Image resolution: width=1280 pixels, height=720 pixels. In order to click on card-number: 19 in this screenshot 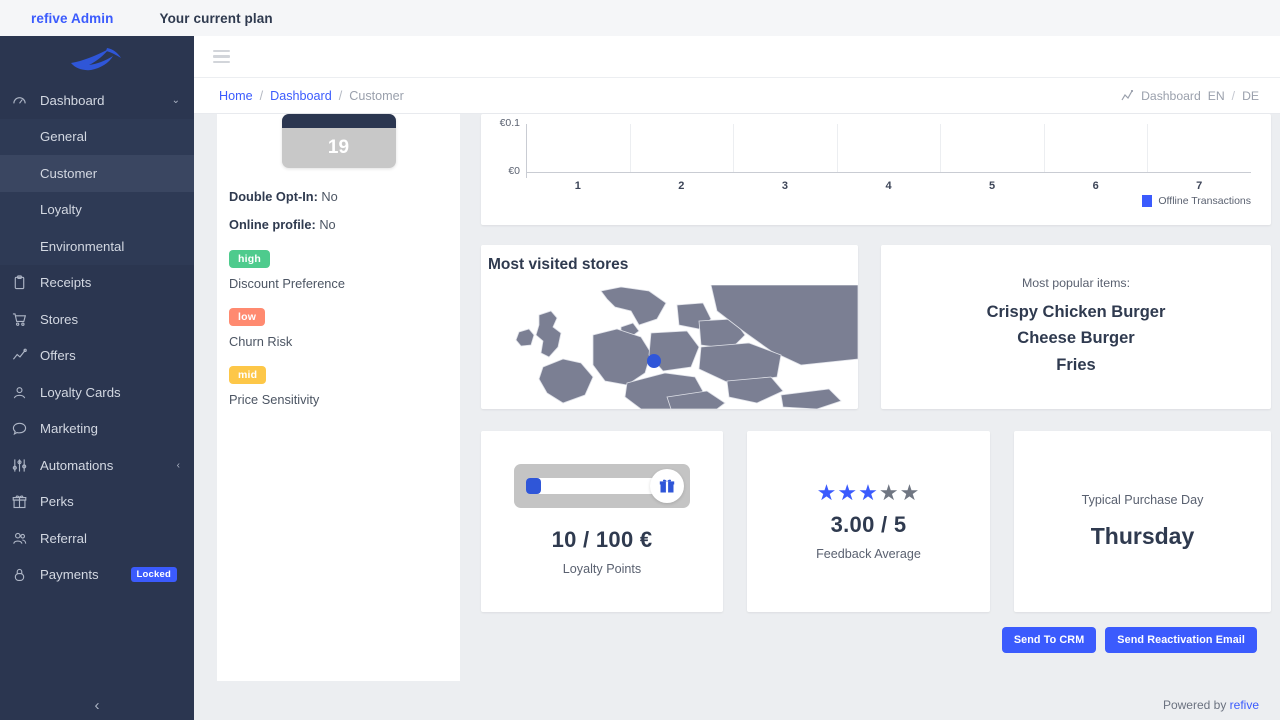, I will do `click(338, 147)`.